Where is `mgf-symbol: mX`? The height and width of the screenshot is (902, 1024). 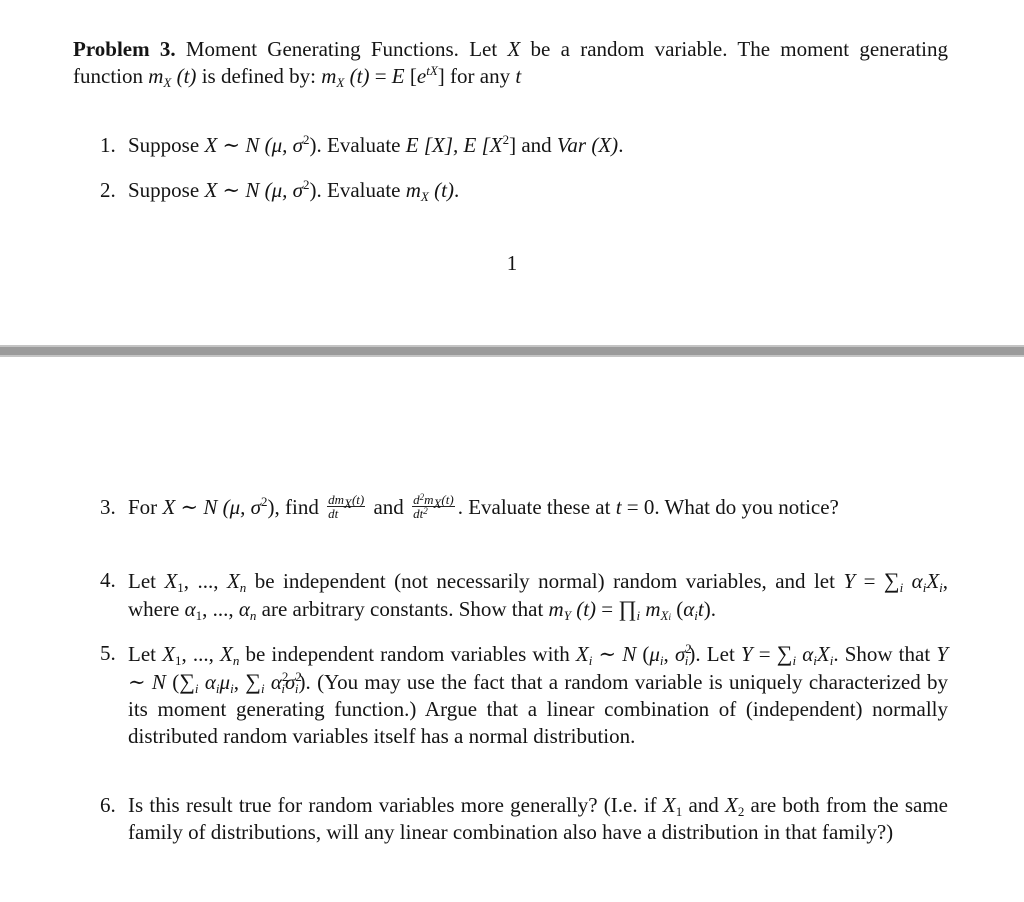 mgf-symbol: mX is located at coordinates (160, 77).